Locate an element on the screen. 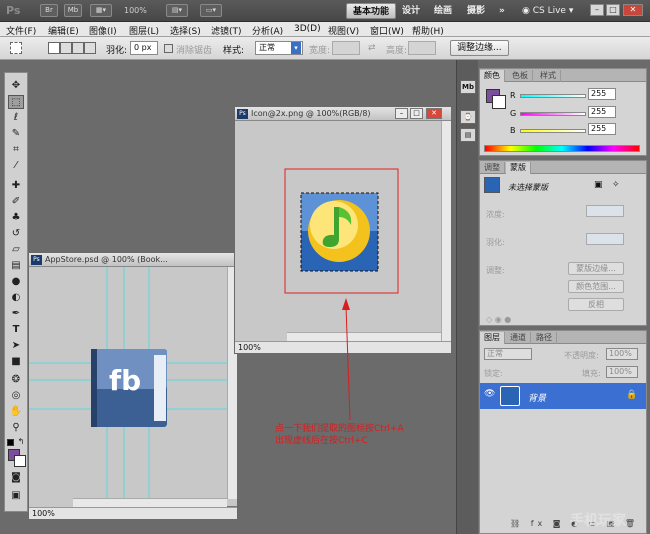  layers-panel-tabs: 图层 通道 路径 is located at coordinates (563, 337).